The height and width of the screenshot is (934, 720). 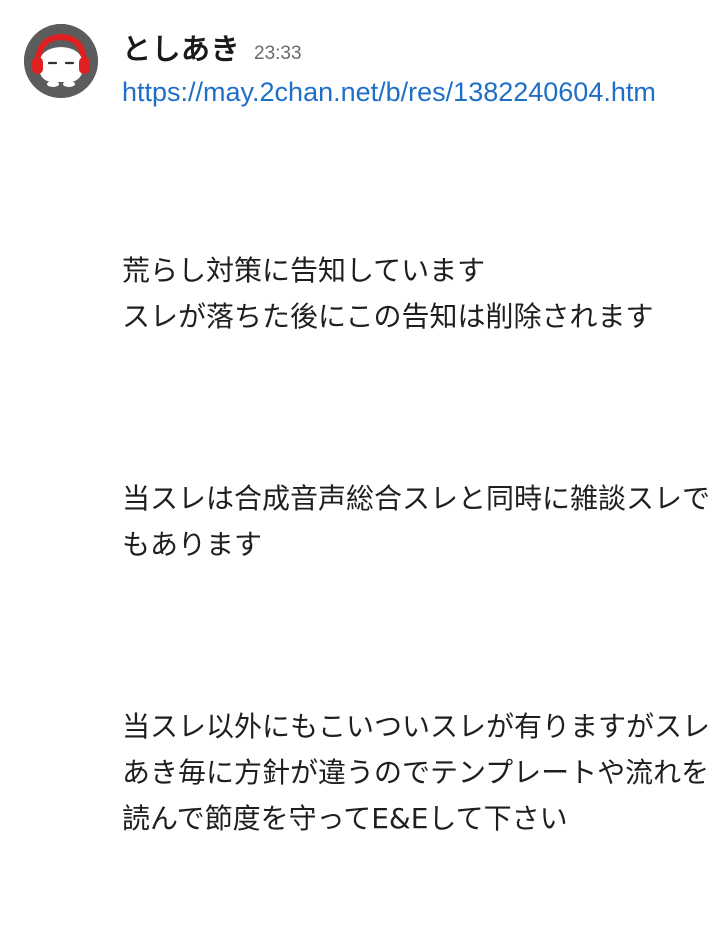 I want to click on user-avatar, so click(x=61, y=61).